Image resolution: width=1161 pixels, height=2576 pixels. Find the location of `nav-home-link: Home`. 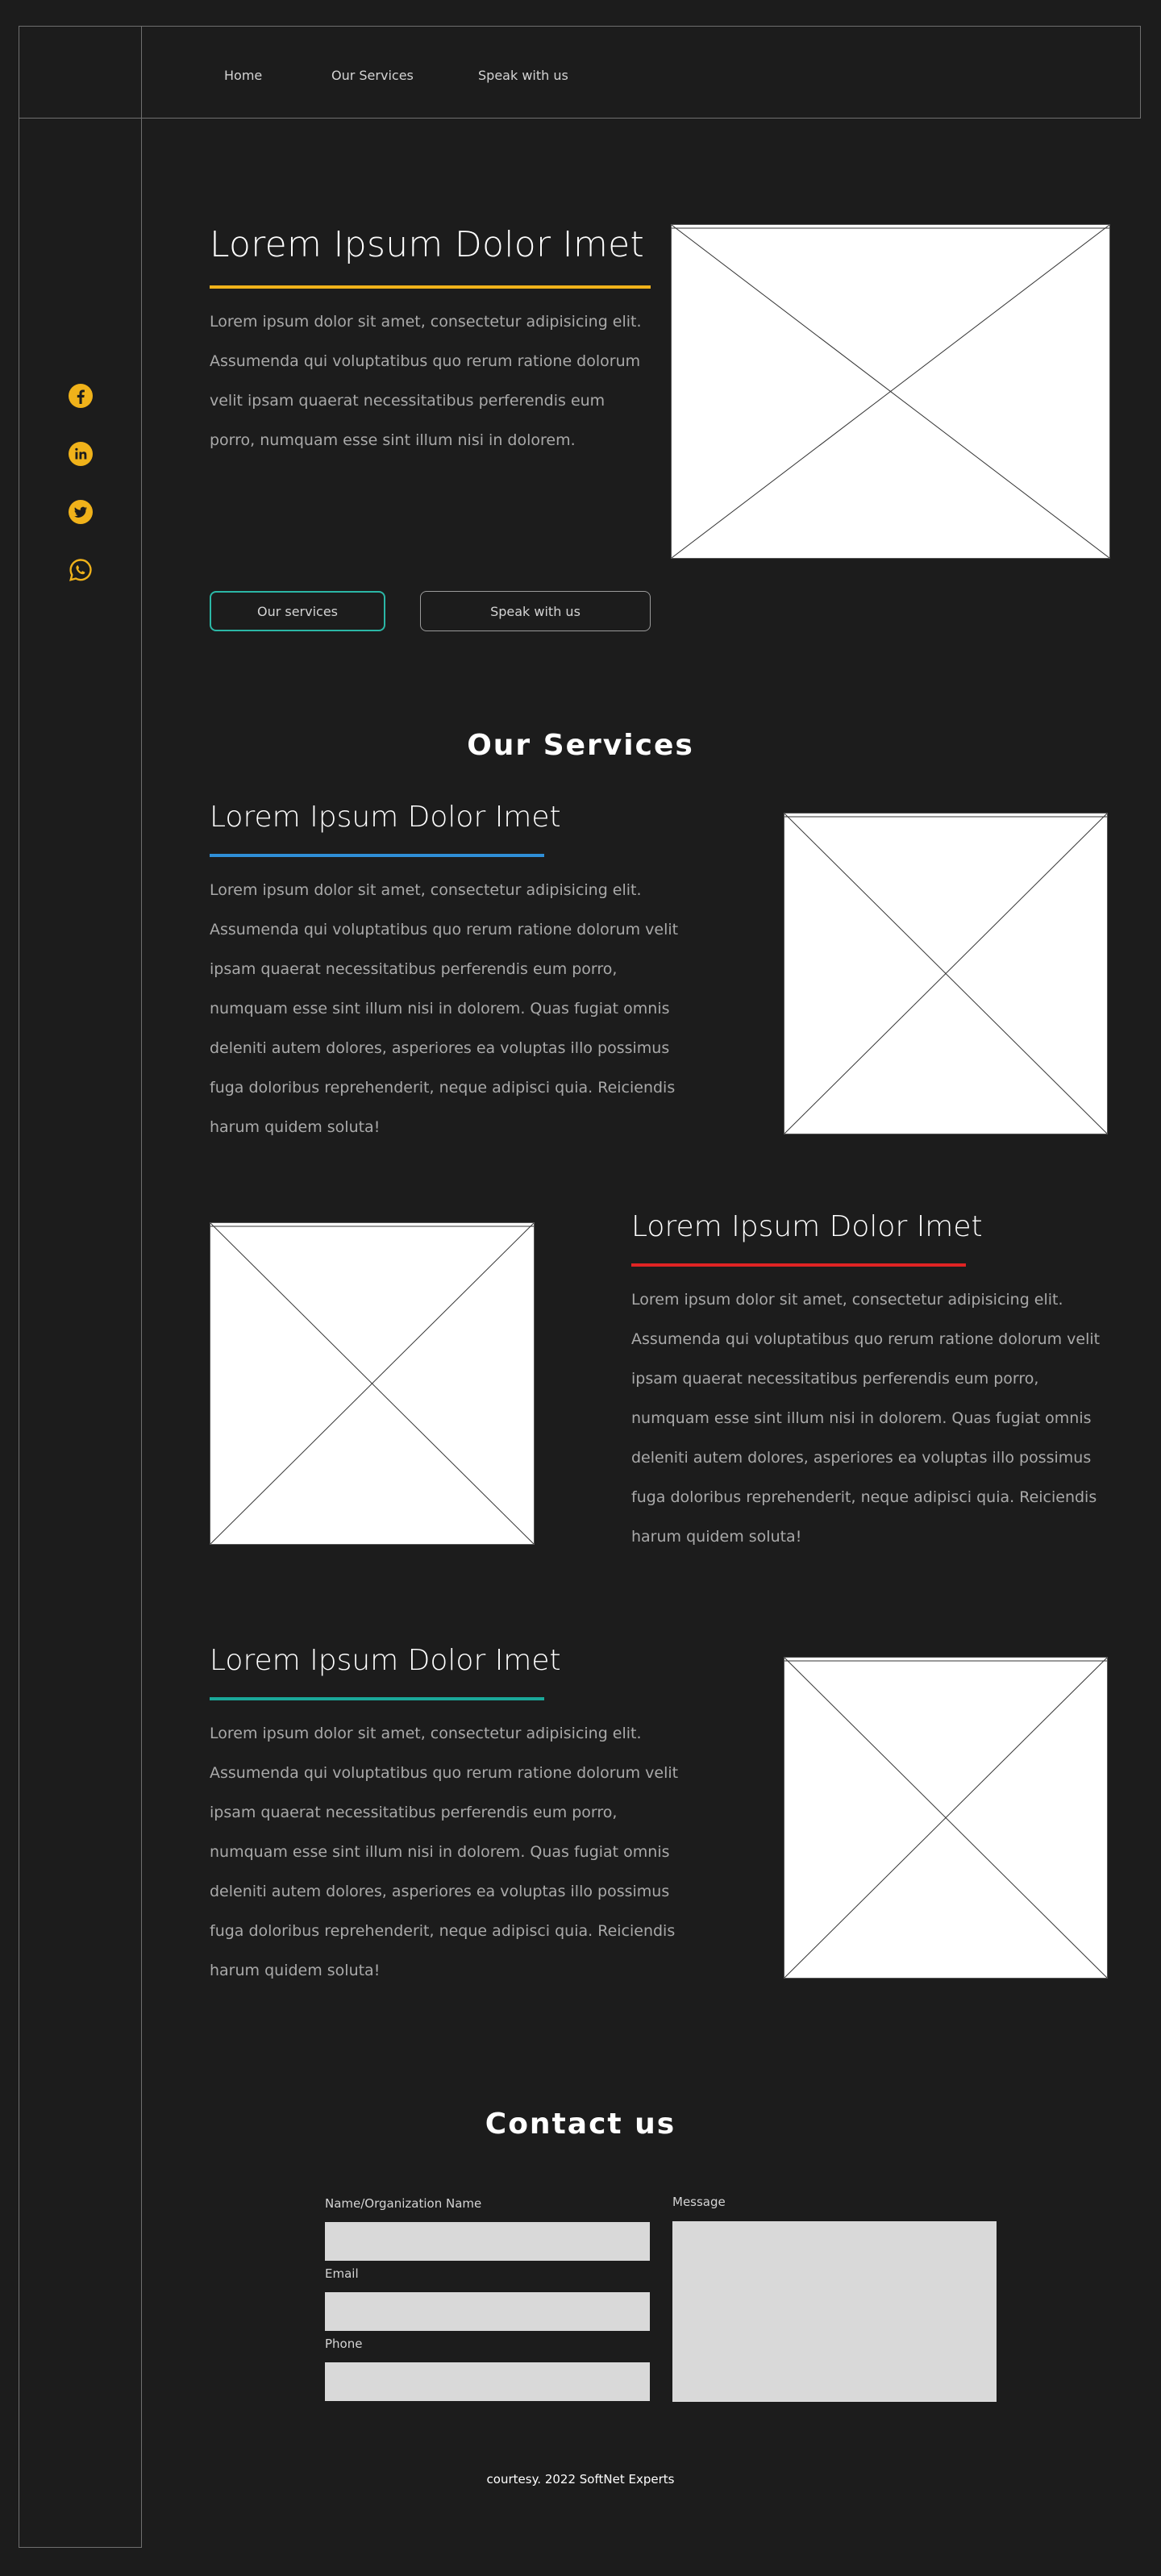

nav-home-link: Home is located at coordinates (243, 76).